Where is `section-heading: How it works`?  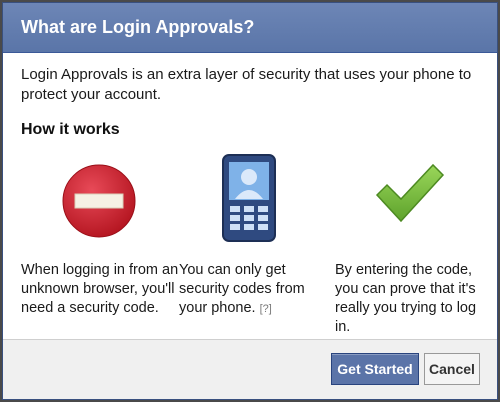
section-heading: How it works is located at coordinates (70, 129).